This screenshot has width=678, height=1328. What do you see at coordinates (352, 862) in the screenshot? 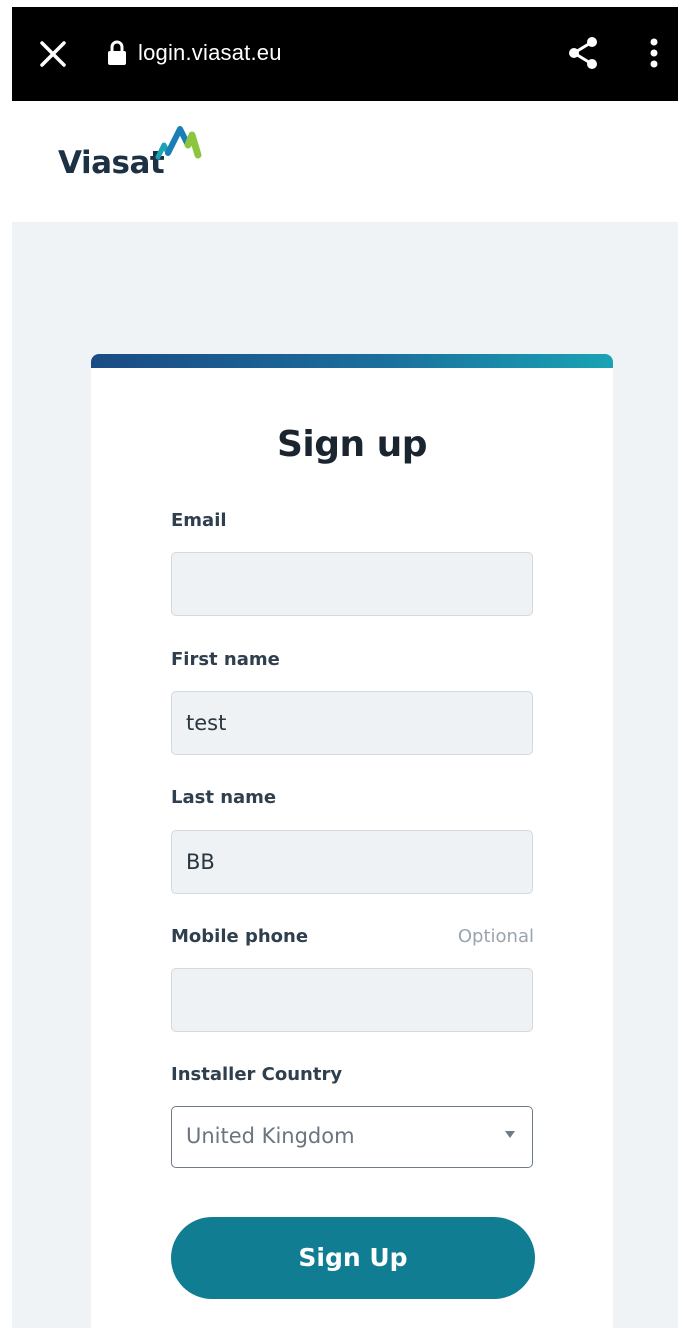
I see `last-name-field` at bounding box center [352, 862].